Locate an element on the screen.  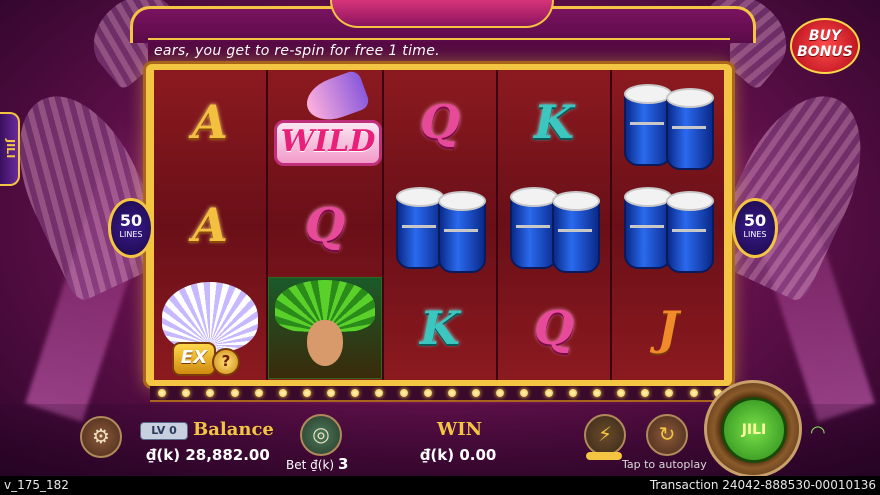
reel-5: J is located at coordinates (668, 225).